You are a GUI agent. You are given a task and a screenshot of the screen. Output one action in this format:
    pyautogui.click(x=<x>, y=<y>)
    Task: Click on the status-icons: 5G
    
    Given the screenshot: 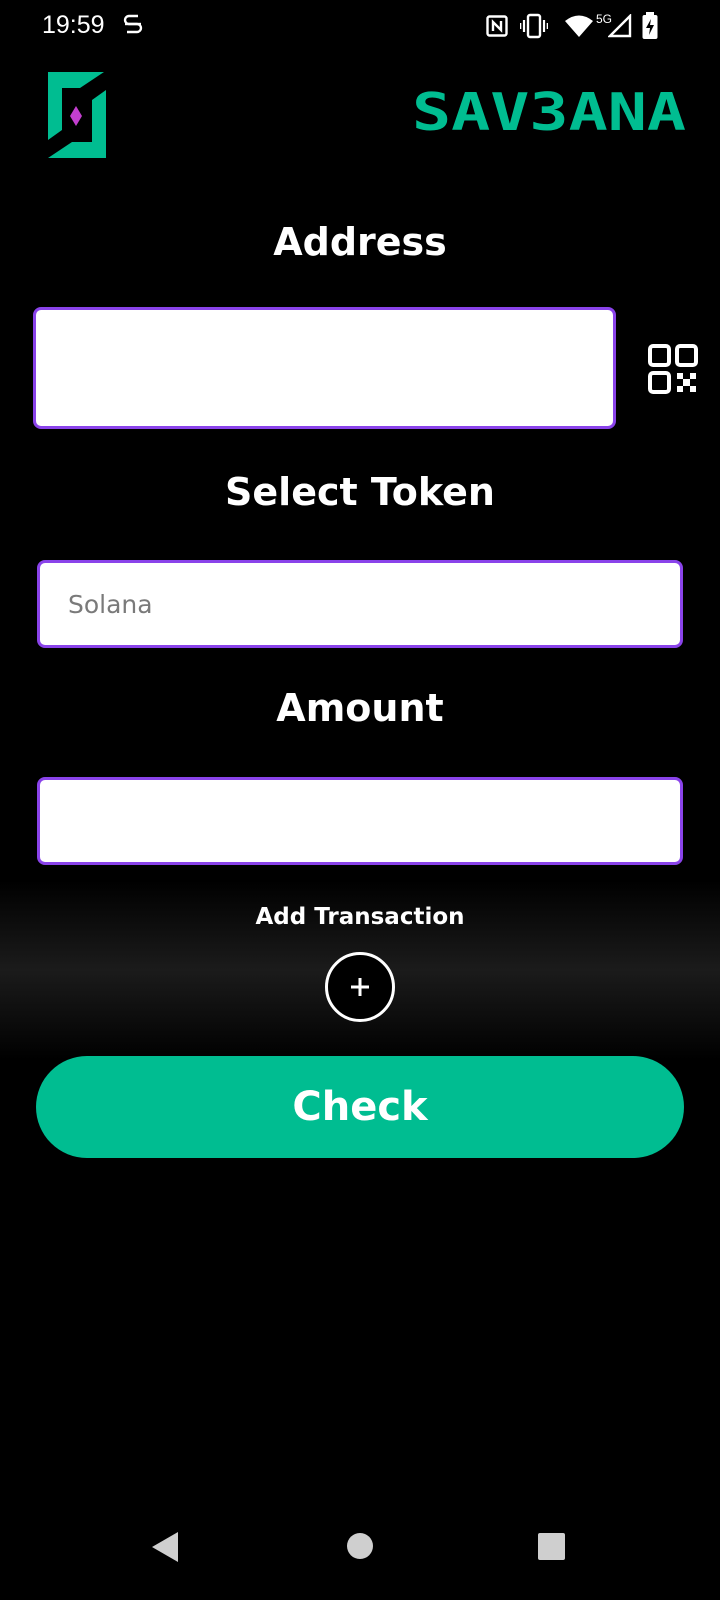 What is the action you would take?
    pyautogui.click(x=600, y=28)
    